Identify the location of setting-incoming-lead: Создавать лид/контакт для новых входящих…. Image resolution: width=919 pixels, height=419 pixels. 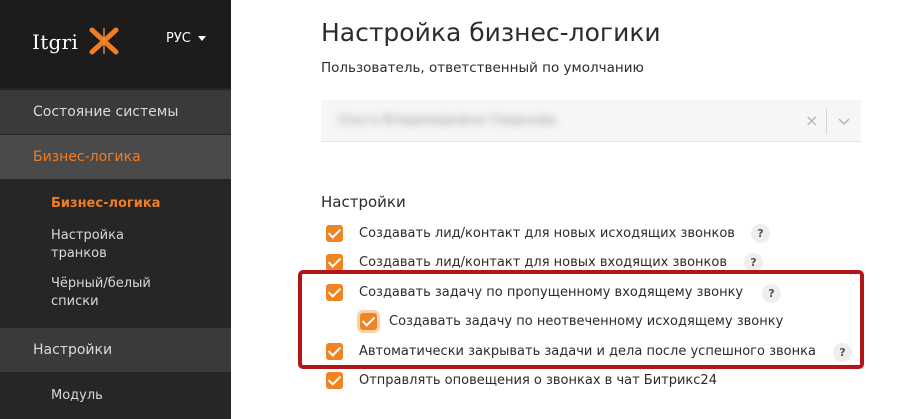
(526, 262).